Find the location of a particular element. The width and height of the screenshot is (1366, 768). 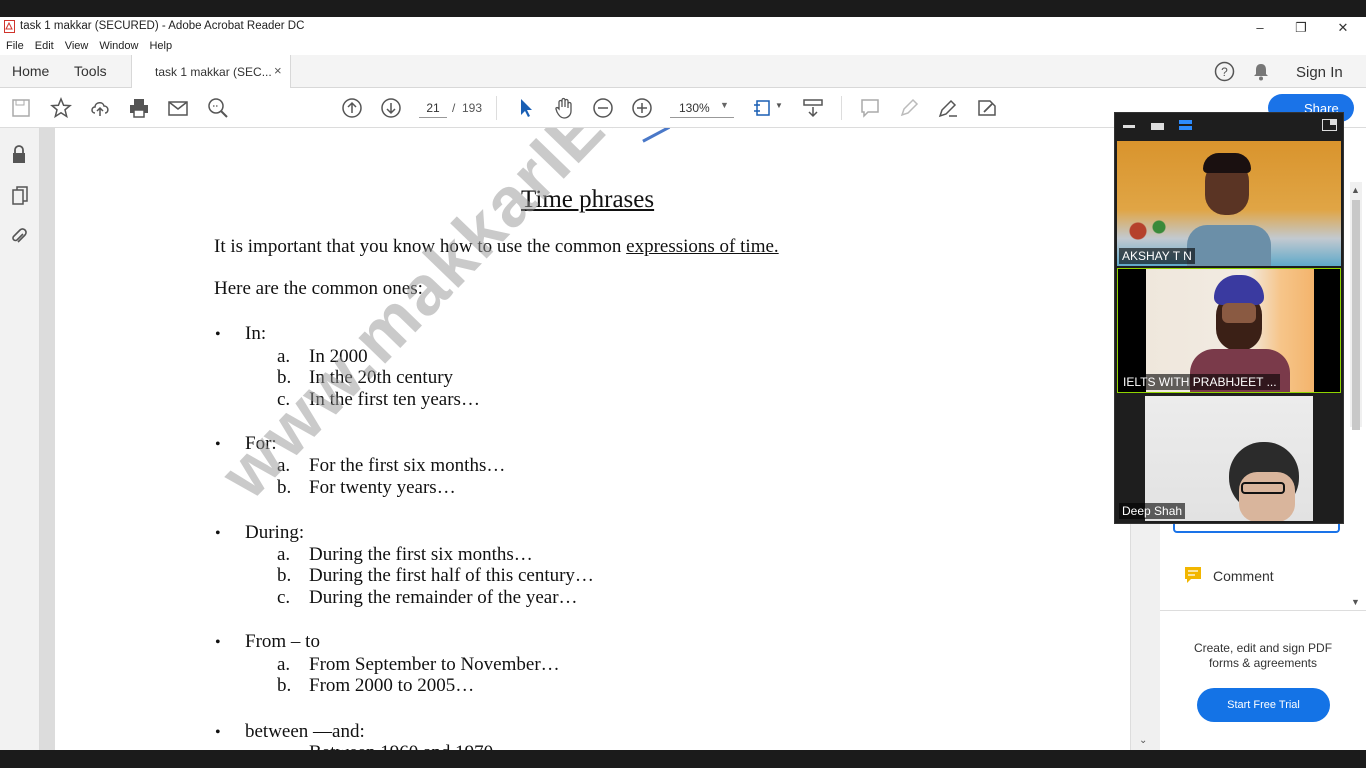

panel-scroll-thumb is located at coordinates (1356, 315).